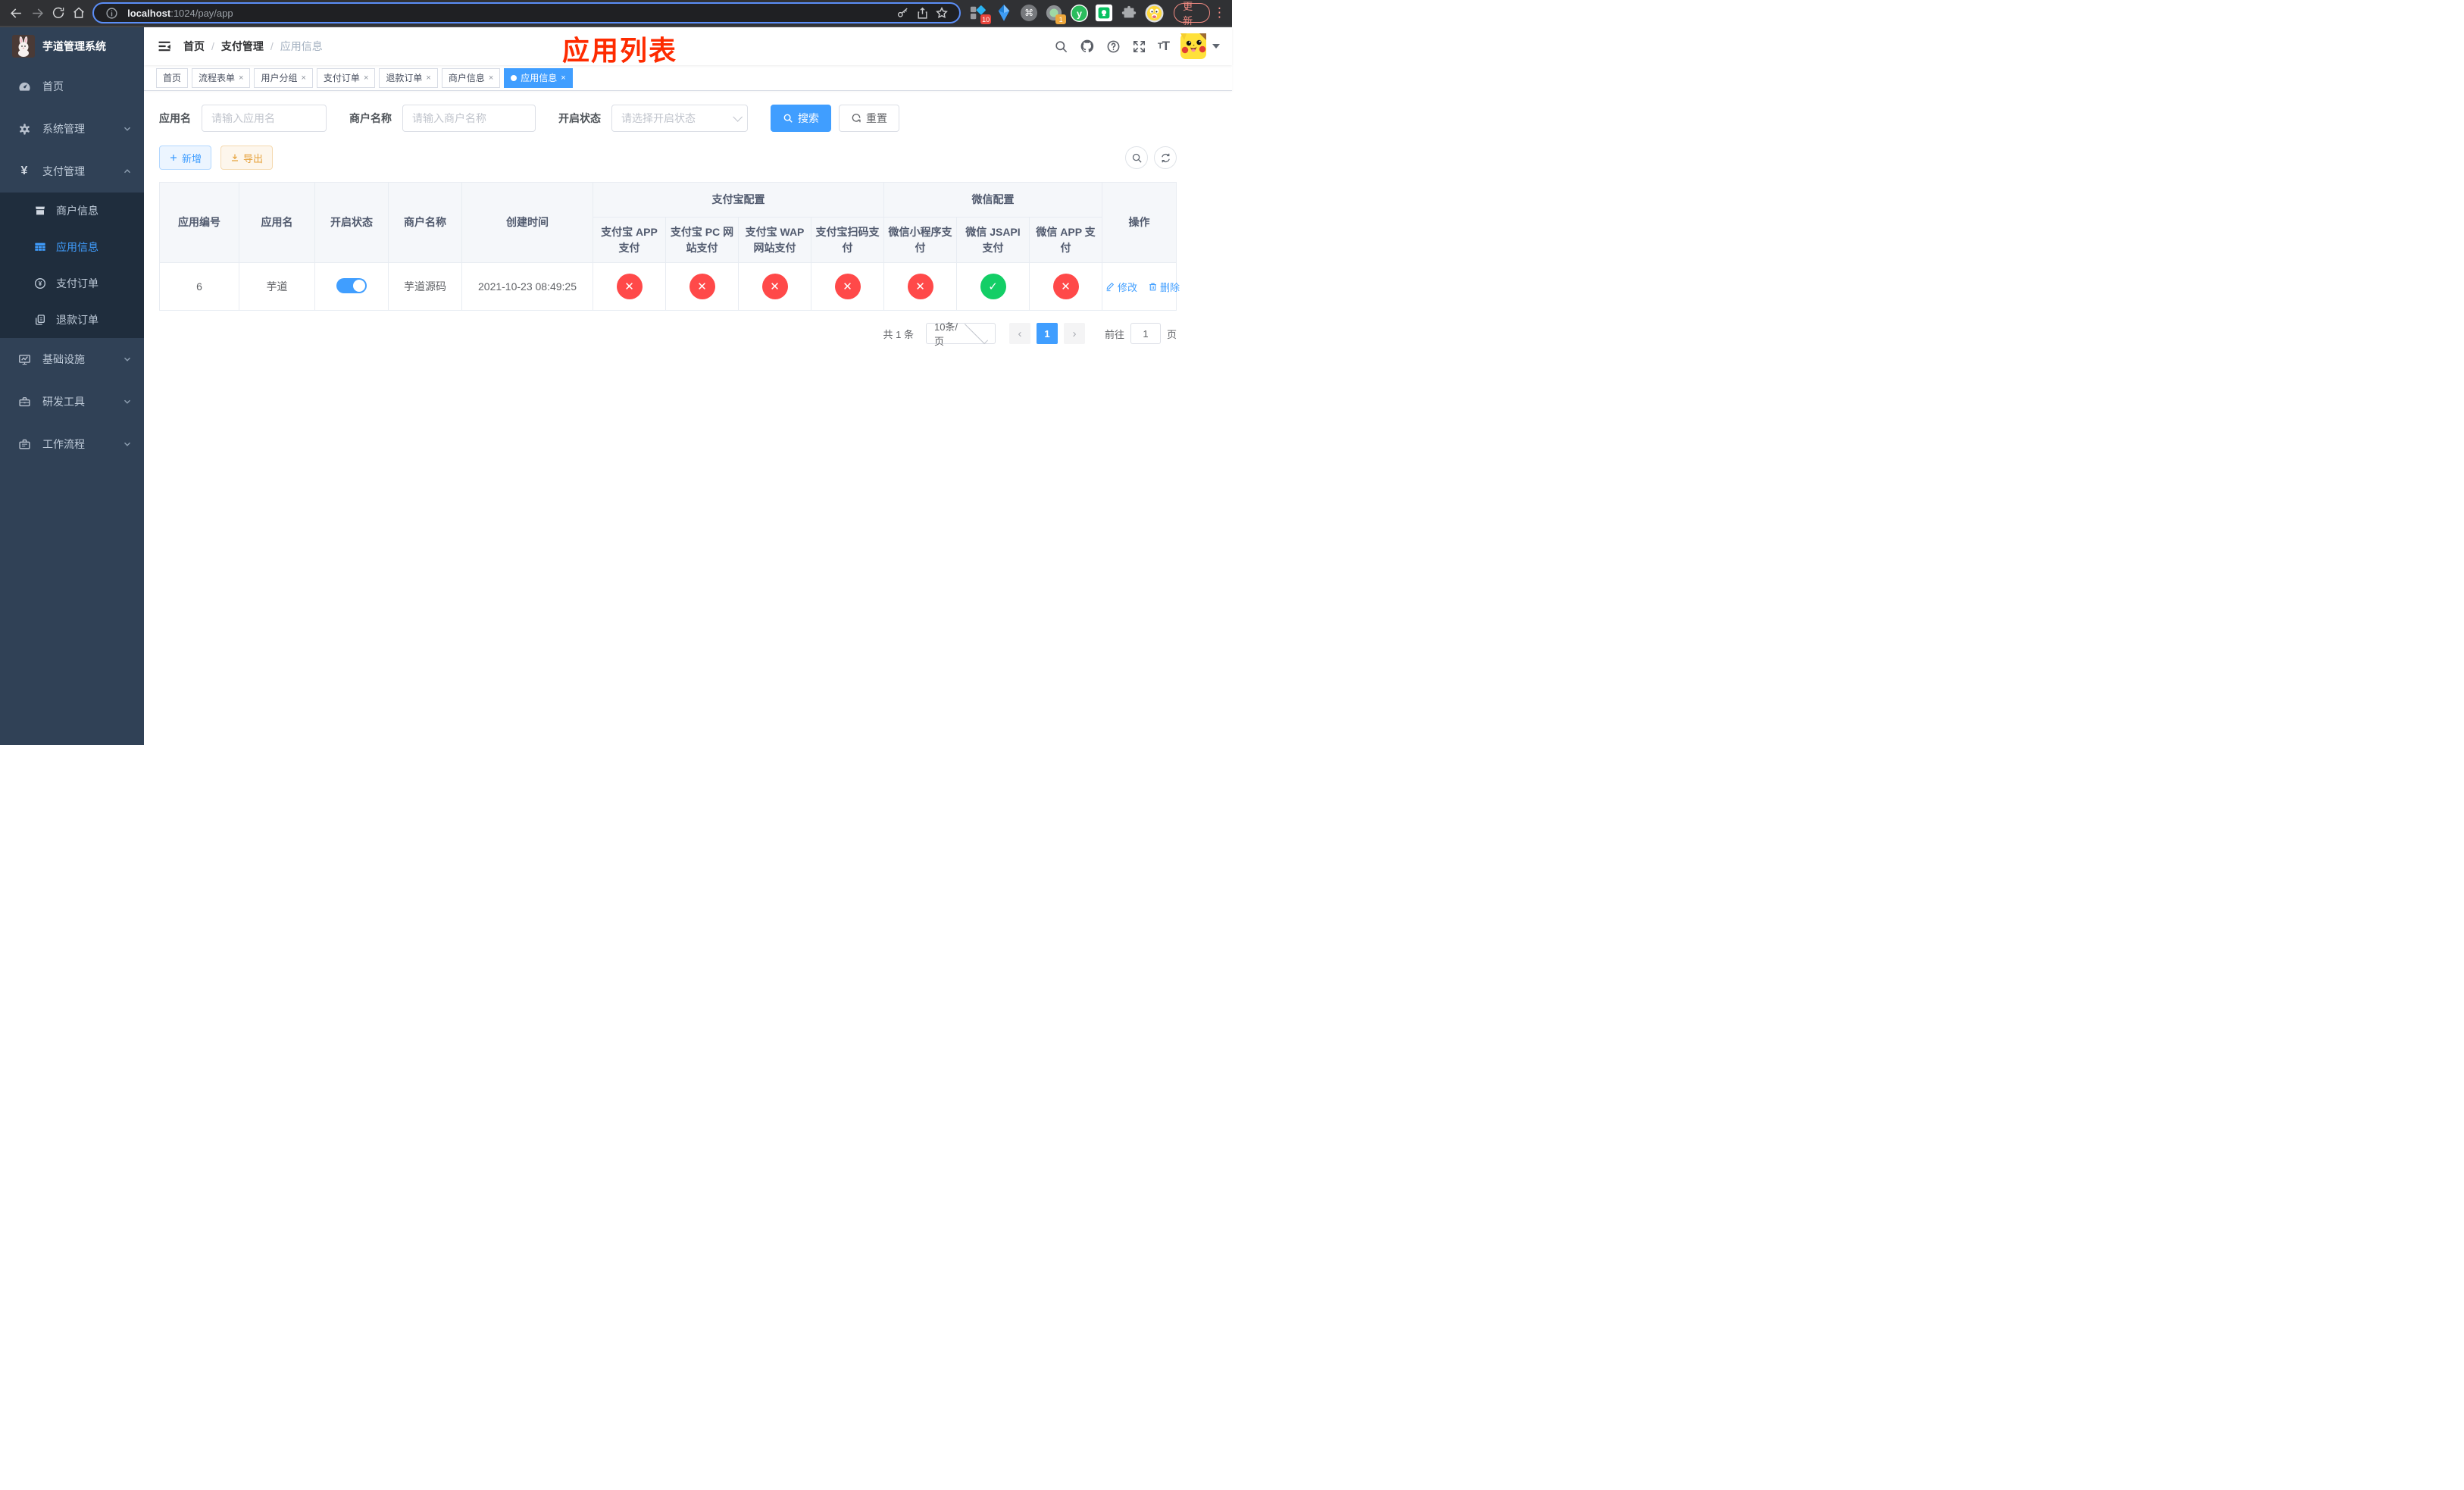 The image size is (2464, 1490). I want to click on user-menu, so click(1200, 46).